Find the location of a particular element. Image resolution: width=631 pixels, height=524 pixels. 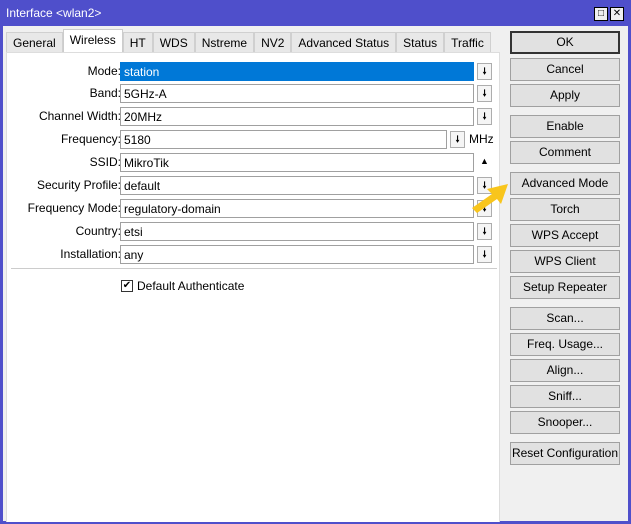

frequency-row: Frequency: 5180 🠗 MHz is located at coordinates (254, 139).